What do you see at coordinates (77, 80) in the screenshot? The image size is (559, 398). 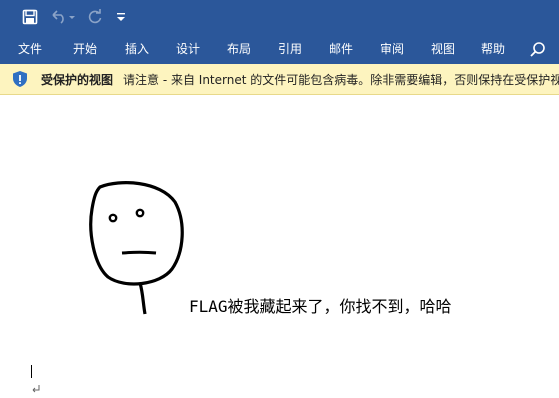 I see `protected-view-title: 受保护的视图` at bounding box center [77, 80].